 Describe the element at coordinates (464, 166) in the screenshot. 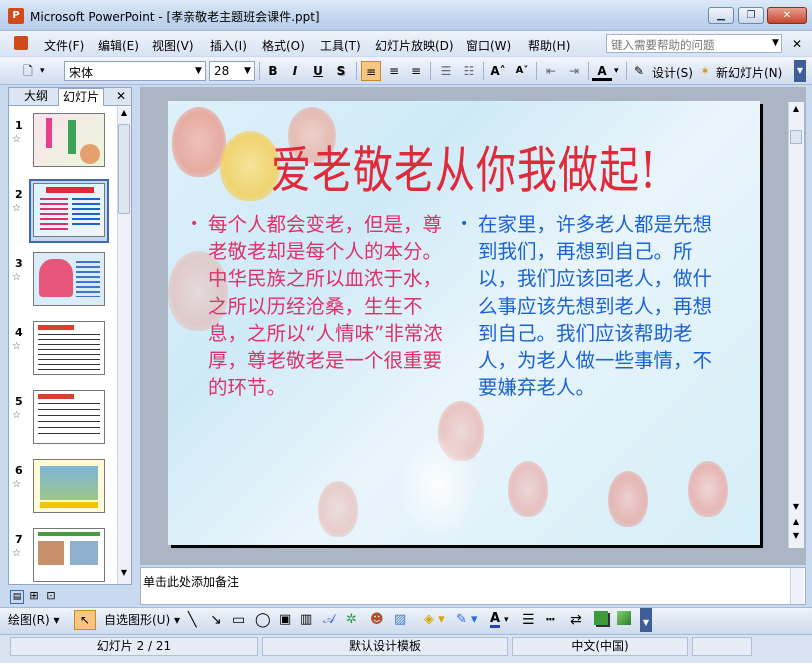

I see `slide-title: 爱老敬老从你我做起!` at that location.